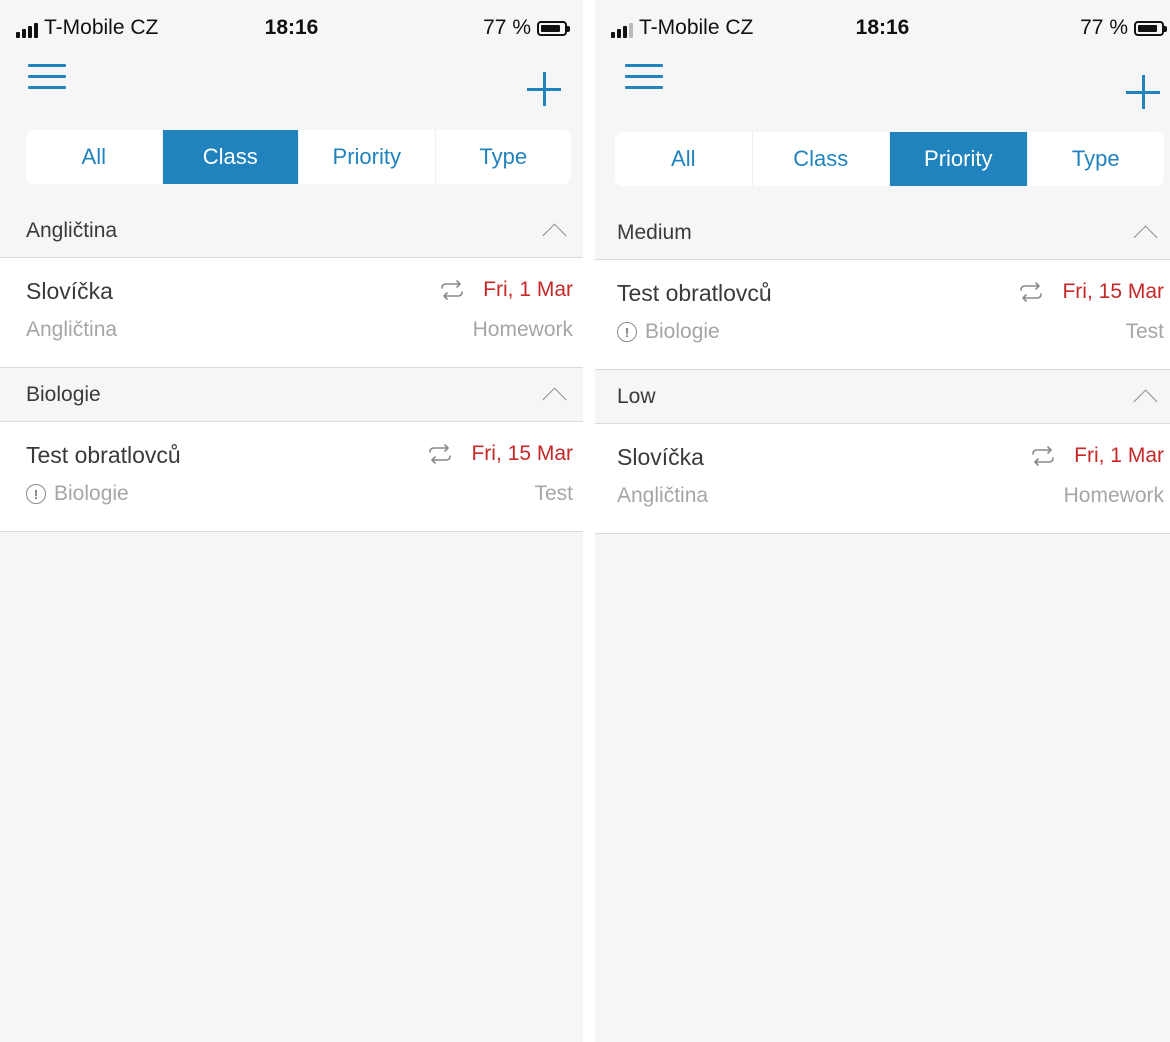 The width and height of the screenshot is (1170, 1042). Describe the element at coordinates (63, 394) in the screenshot. I see `section-title: Biologie` at that location.